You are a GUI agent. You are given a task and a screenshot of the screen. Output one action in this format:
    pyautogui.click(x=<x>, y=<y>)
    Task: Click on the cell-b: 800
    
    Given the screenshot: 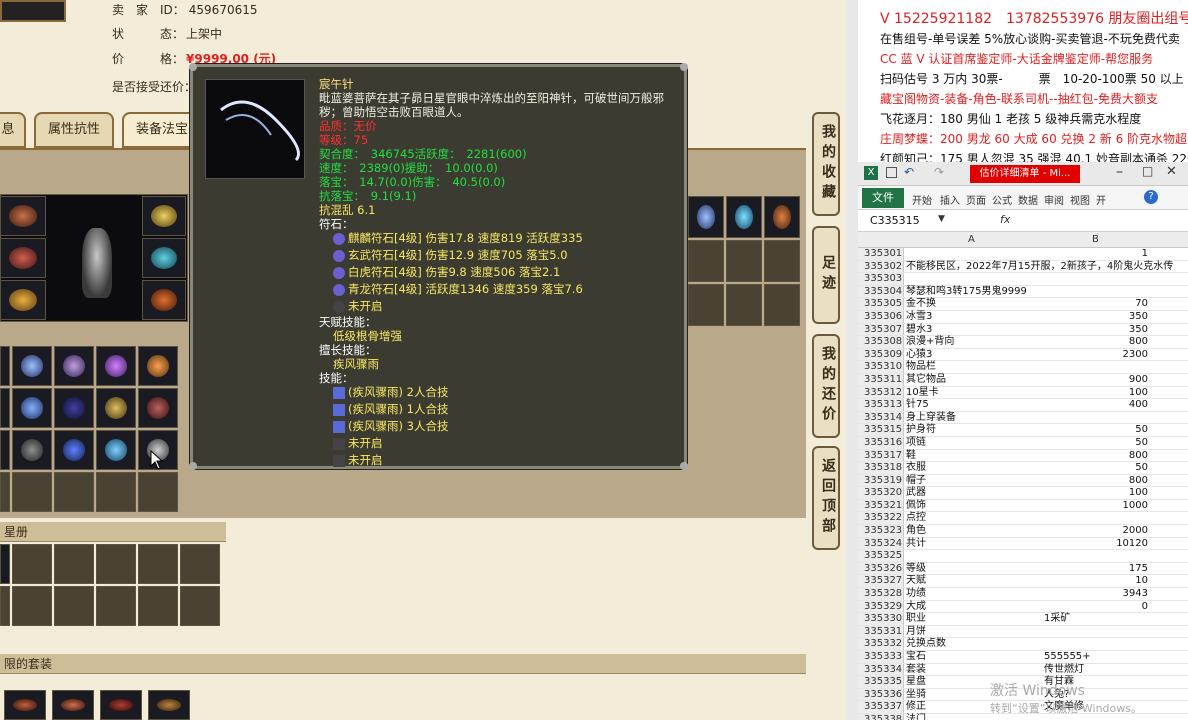 What is the action you would take?
    pyautogui.click(x=1097, y=481)
    